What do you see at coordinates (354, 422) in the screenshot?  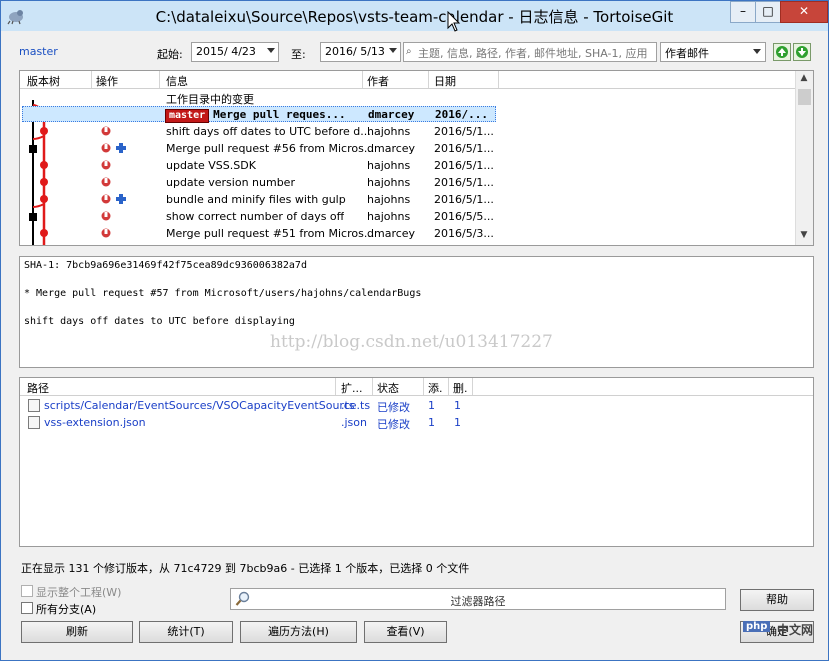 I see `file-ext: .json` at bounding box center [354, 422].